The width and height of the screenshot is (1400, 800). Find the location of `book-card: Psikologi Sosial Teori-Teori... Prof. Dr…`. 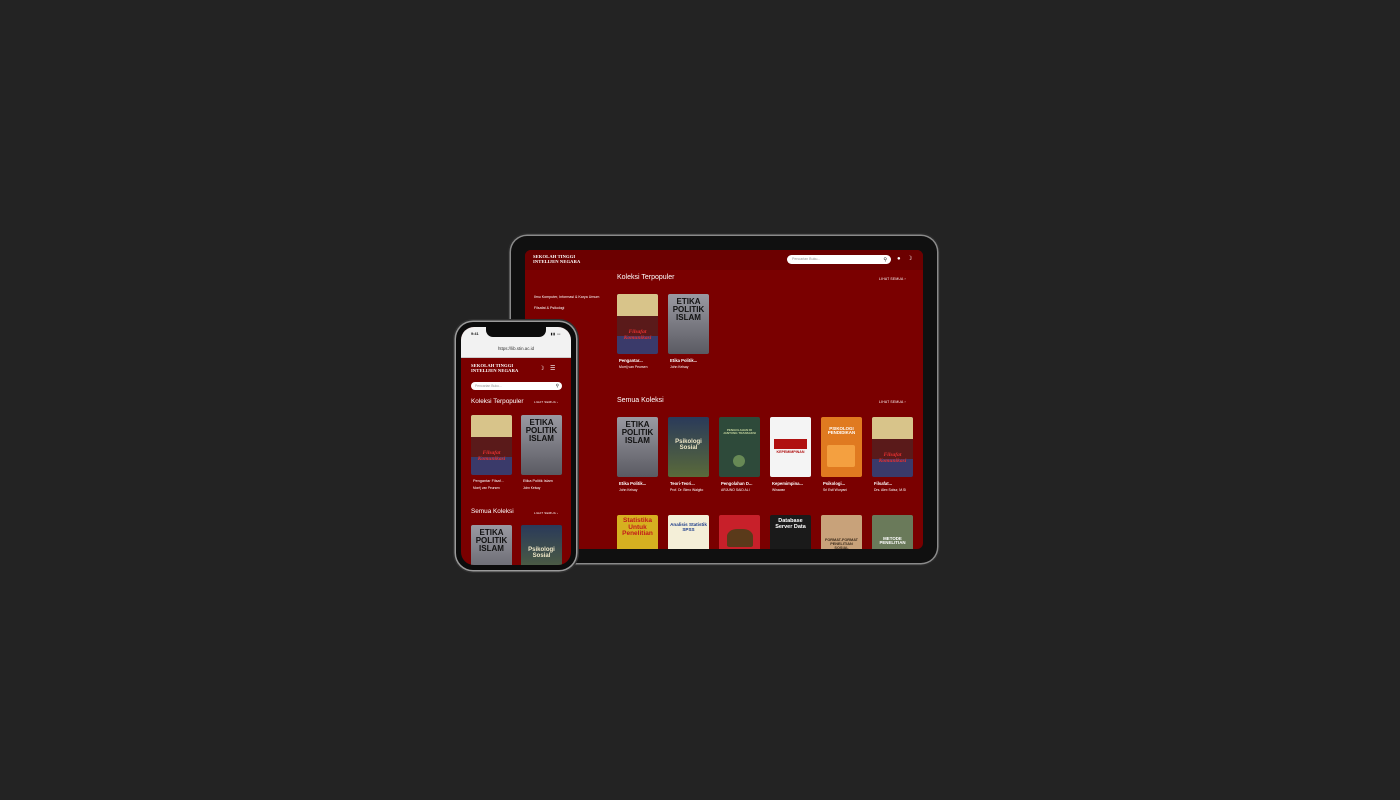

book-card: Psikologi Sosial Teori-Teori... Prof. Dr… is located at coordinates (688, 454).